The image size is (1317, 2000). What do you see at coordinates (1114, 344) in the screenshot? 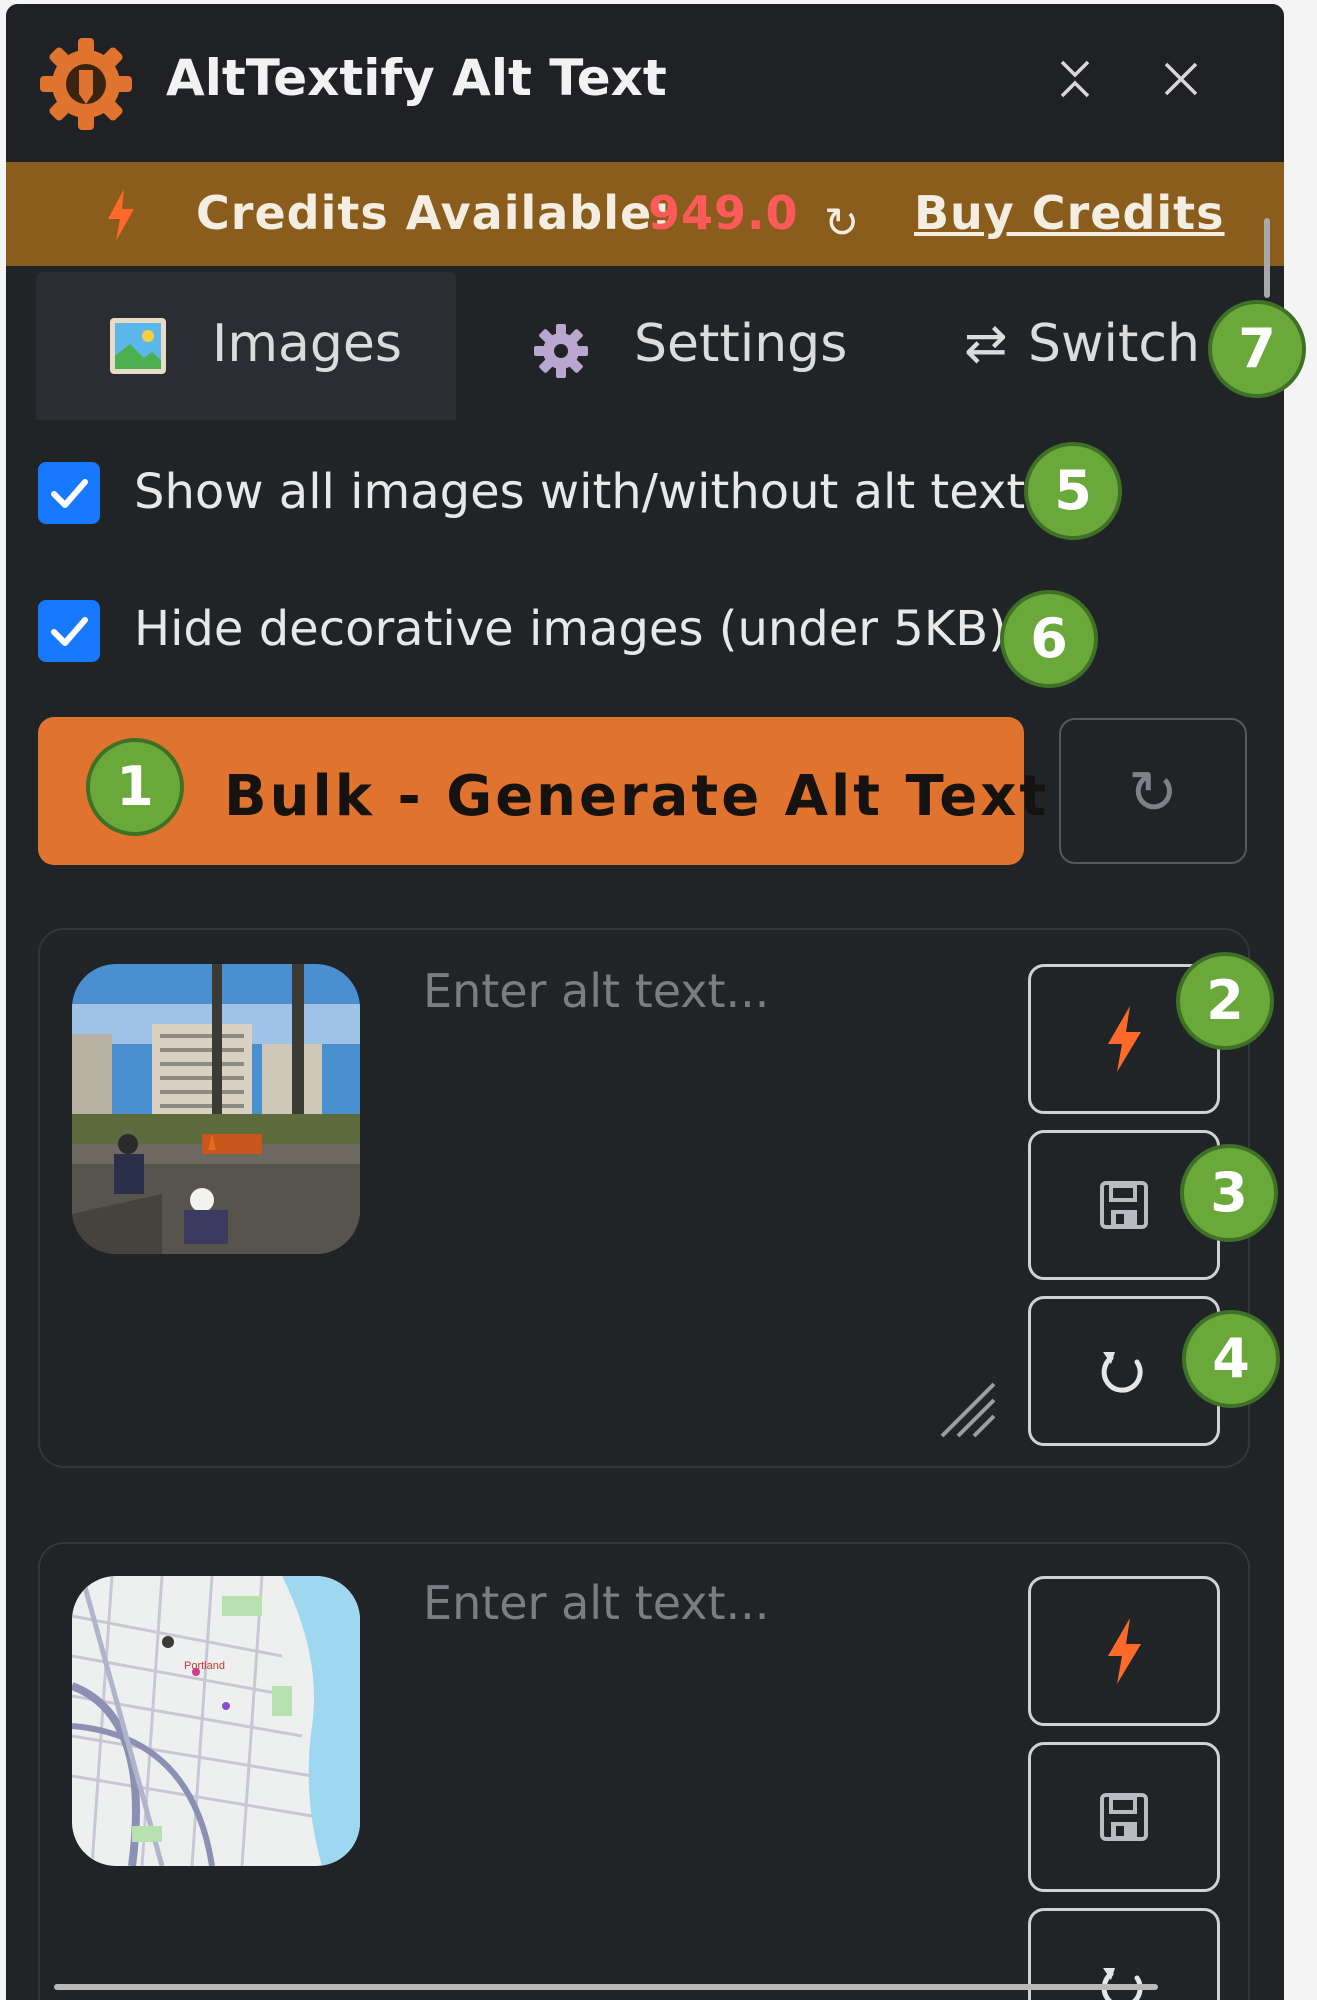
I see `tab-switch: Switch` at bounding box center [1114, 344].